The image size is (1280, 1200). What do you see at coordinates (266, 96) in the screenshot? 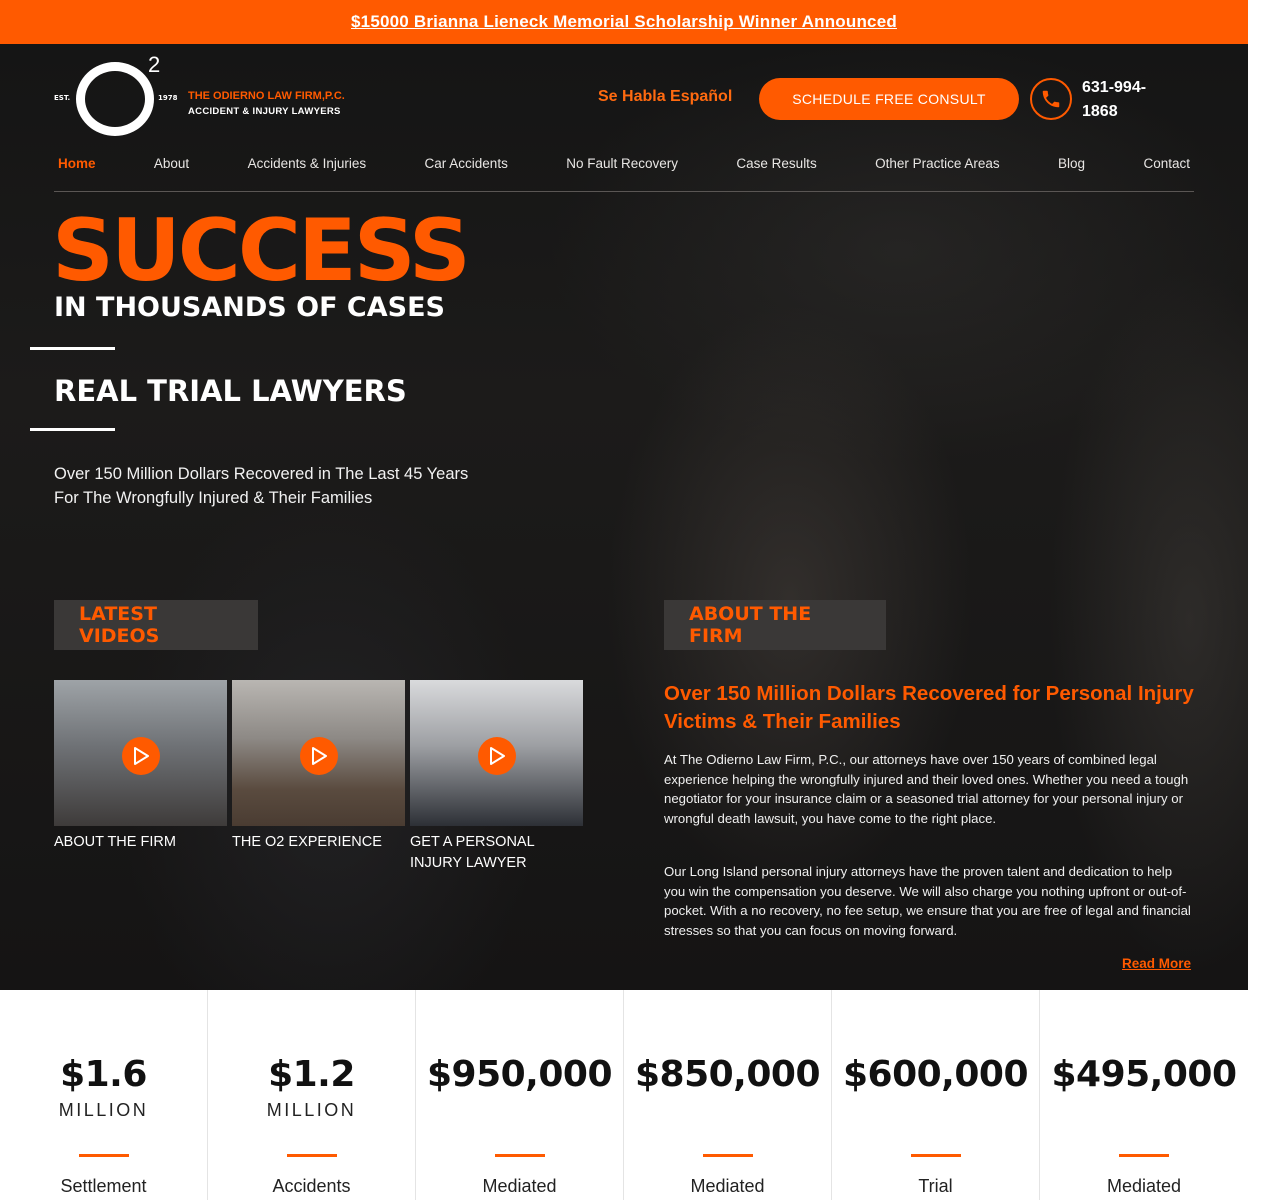
I see `logo-firm-name: THE ODIERNO LAW FIRM,P.C.` at bounding box center [266, 96].